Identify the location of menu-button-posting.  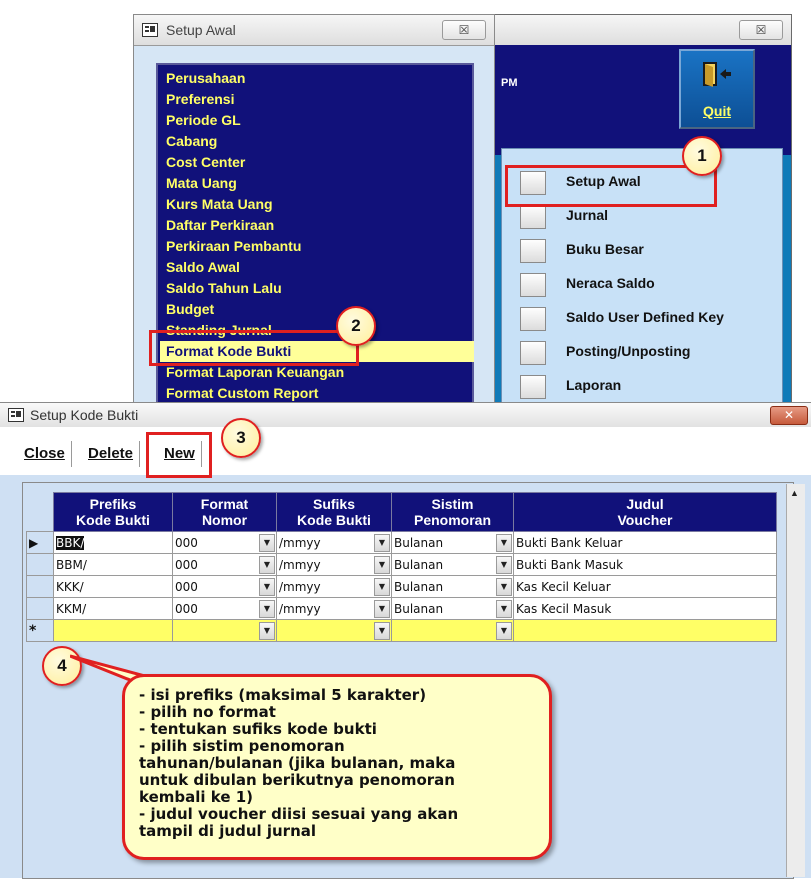
(533, 353).